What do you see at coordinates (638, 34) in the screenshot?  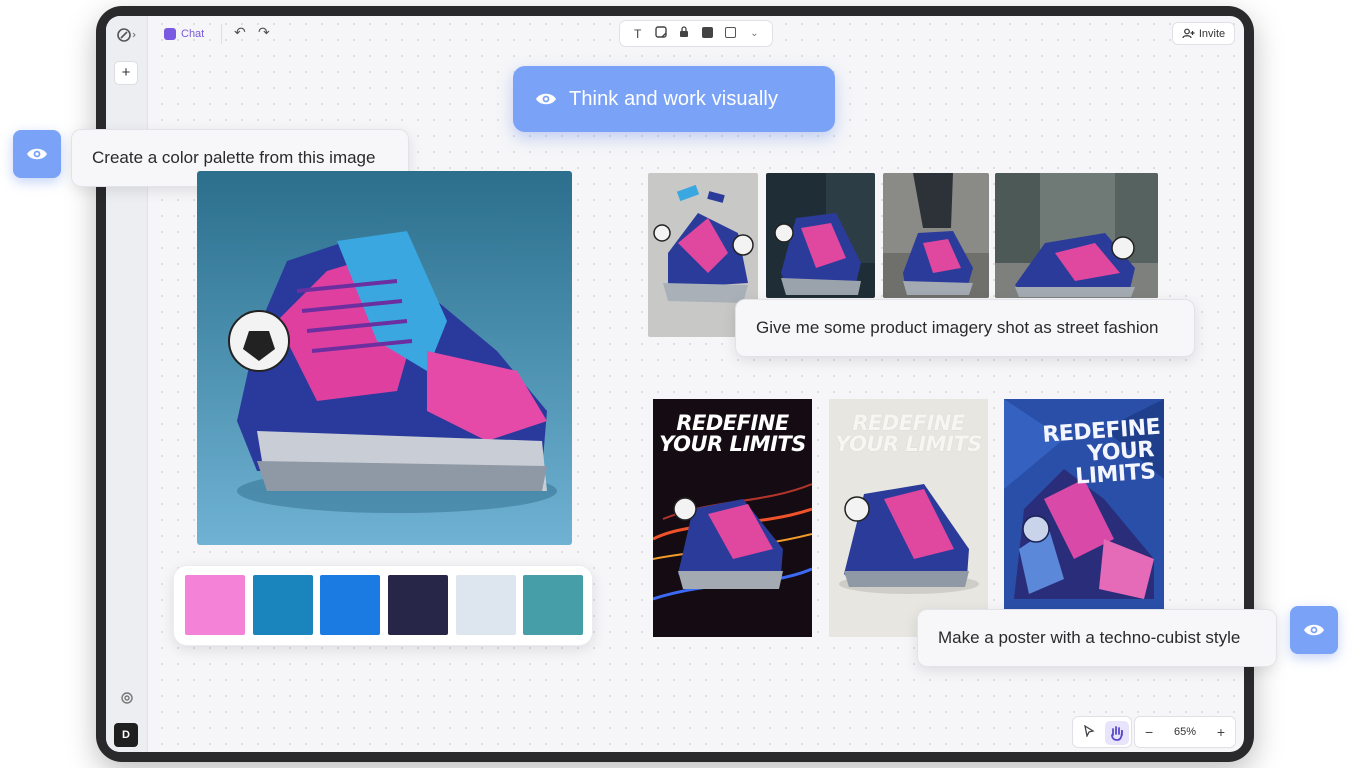 I see `text-tool-icon: T` at bounding box center [638, 34].